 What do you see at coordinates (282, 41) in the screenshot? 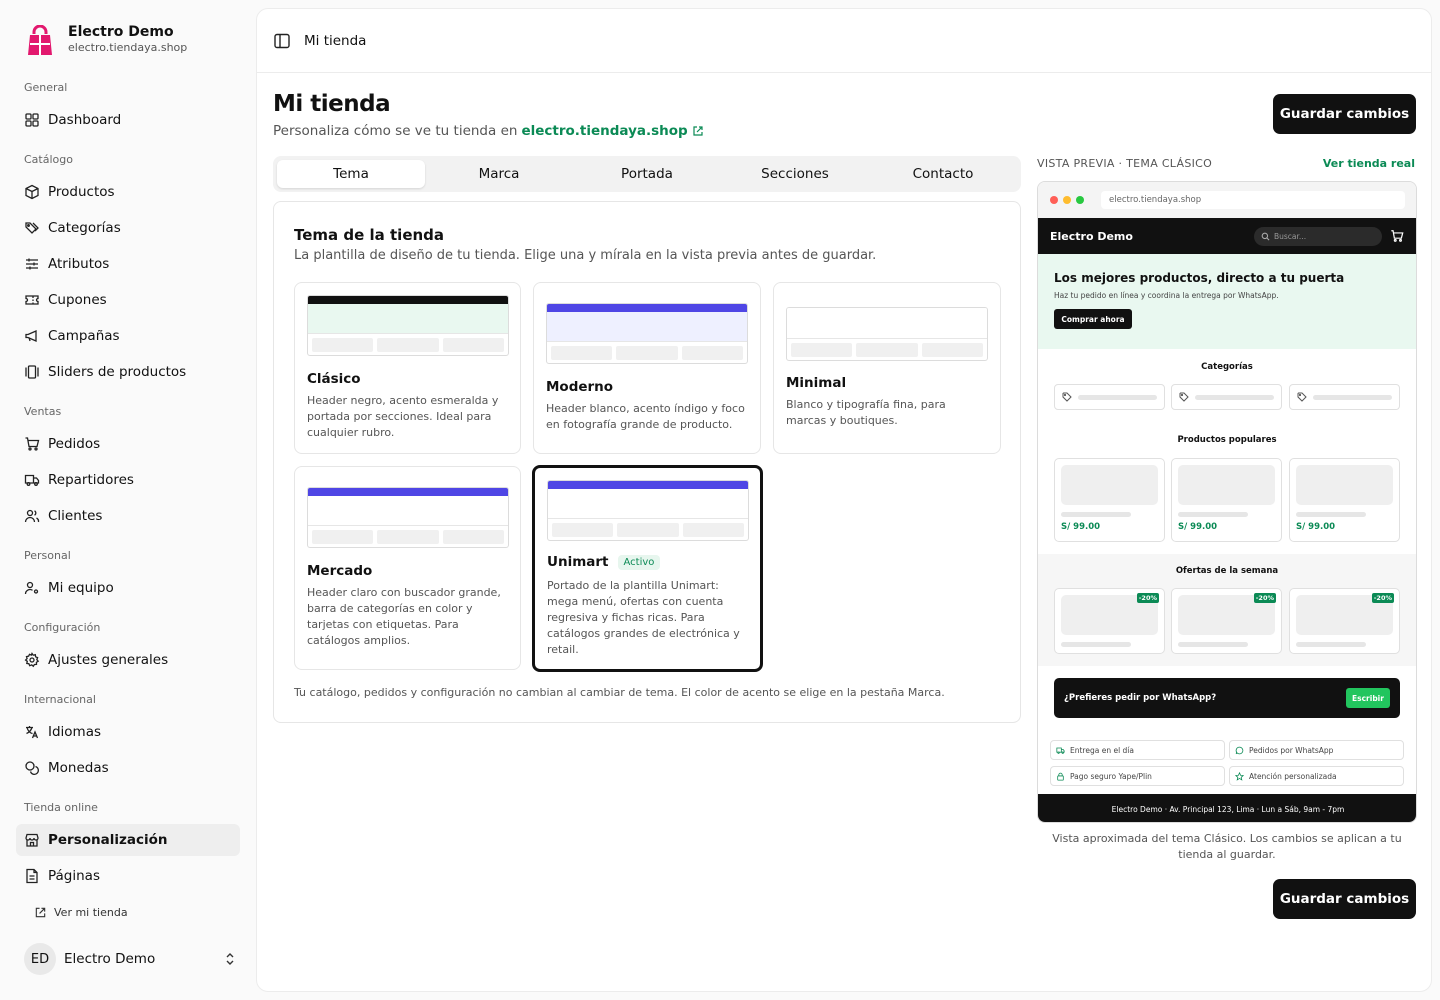
I see `sidebar-toggle-icon` at bounding box center [282, 41].